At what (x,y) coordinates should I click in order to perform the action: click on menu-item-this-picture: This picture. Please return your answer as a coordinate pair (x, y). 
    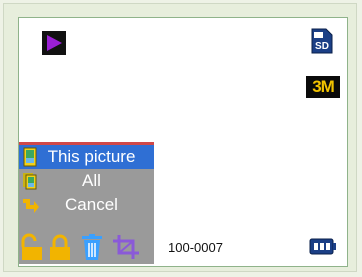
    Looking at the image, I should click on (86, 157).